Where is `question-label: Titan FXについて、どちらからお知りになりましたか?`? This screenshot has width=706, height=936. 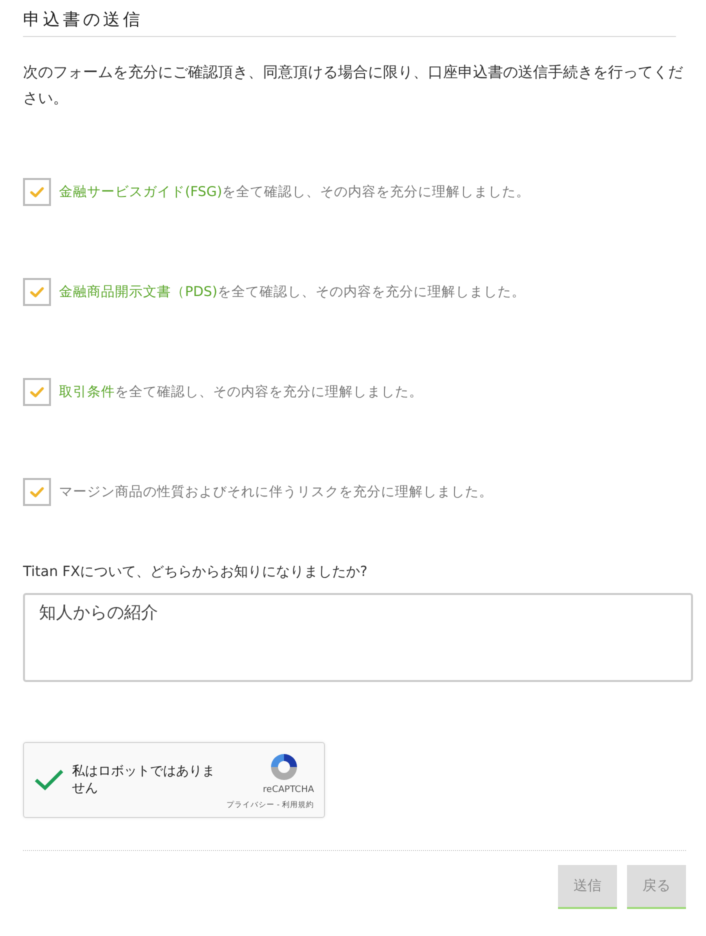 question-label: Titan FXについて、どちらからお知りになりましたか? is located at coordinates (195, 572).